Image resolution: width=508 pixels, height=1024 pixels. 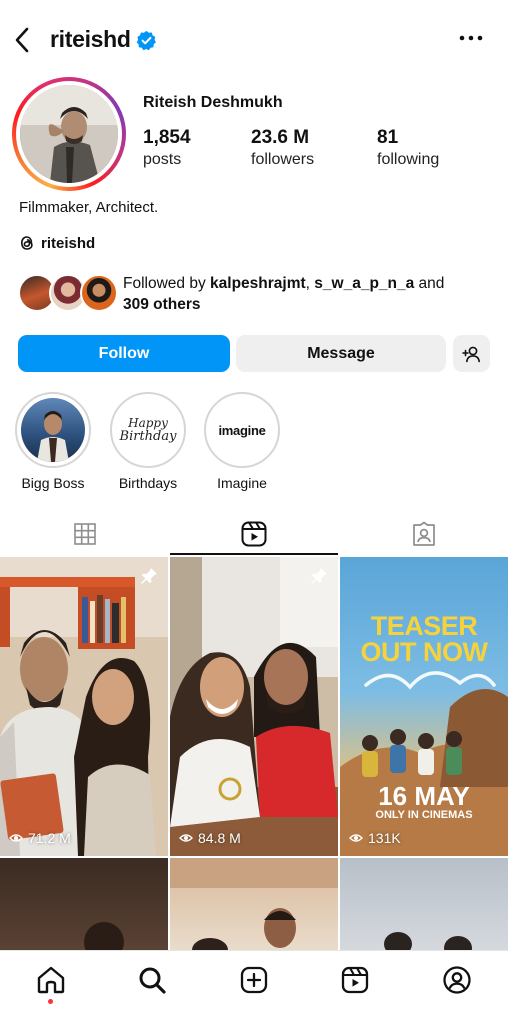 I want to click on highlight-ring: imagine, so click(x=242, y=430).